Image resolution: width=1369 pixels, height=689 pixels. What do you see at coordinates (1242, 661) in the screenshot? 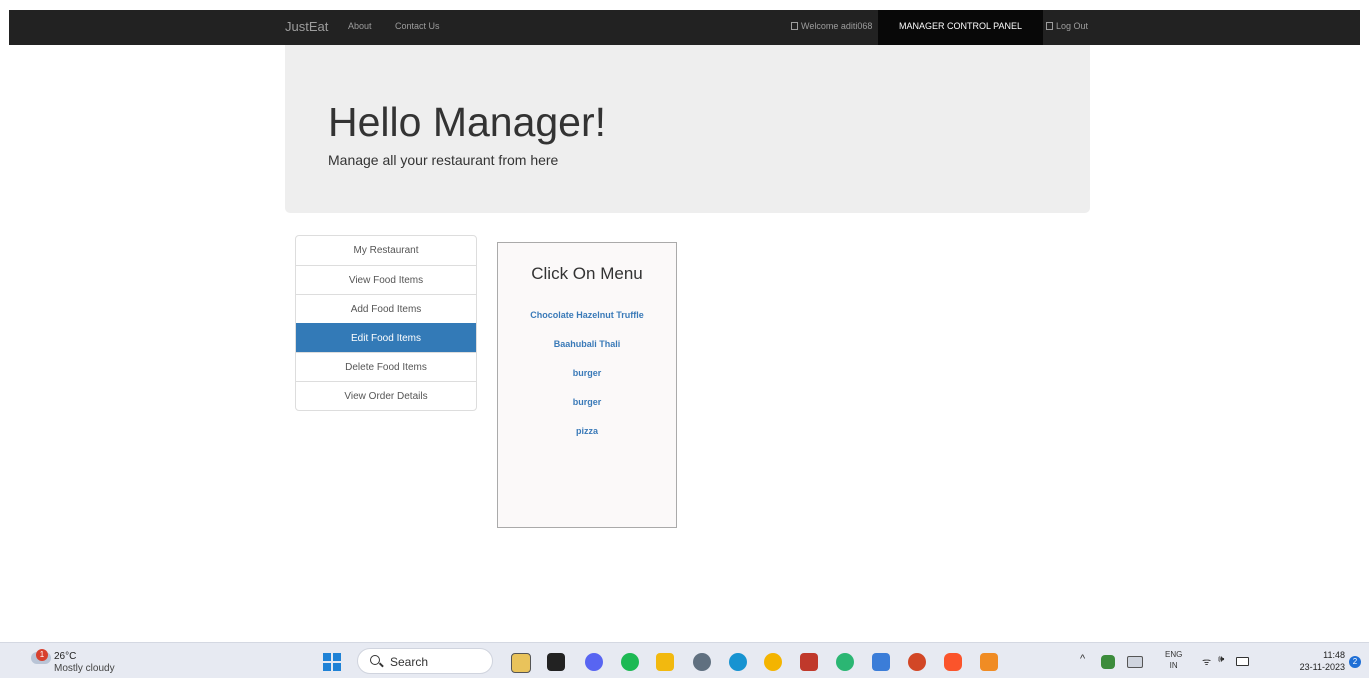
I see `battery-icon` at bounding box center [1242, 661].